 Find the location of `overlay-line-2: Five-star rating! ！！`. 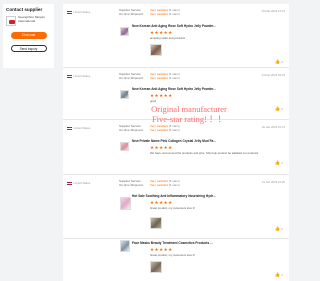

overlay-line-2: Five-star rating! ！！ is located at coordinates (189, 119).